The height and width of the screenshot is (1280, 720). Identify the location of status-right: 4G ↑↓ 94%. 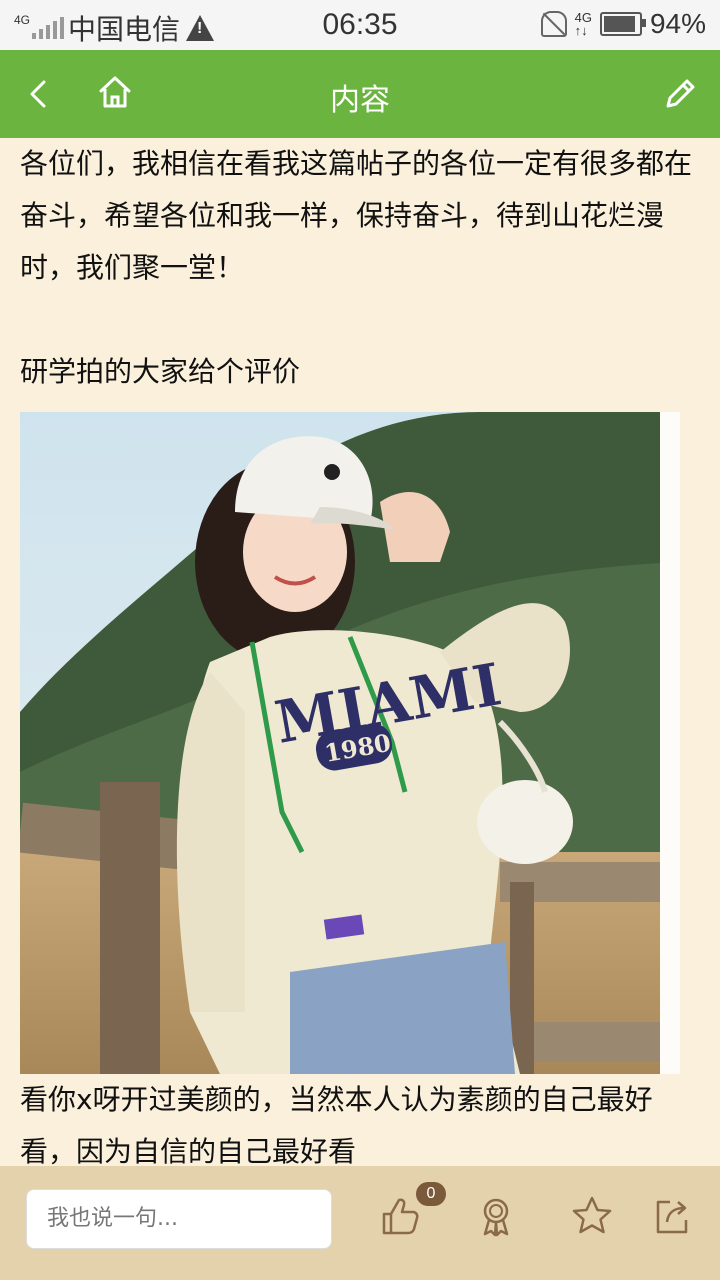
(623, 24).